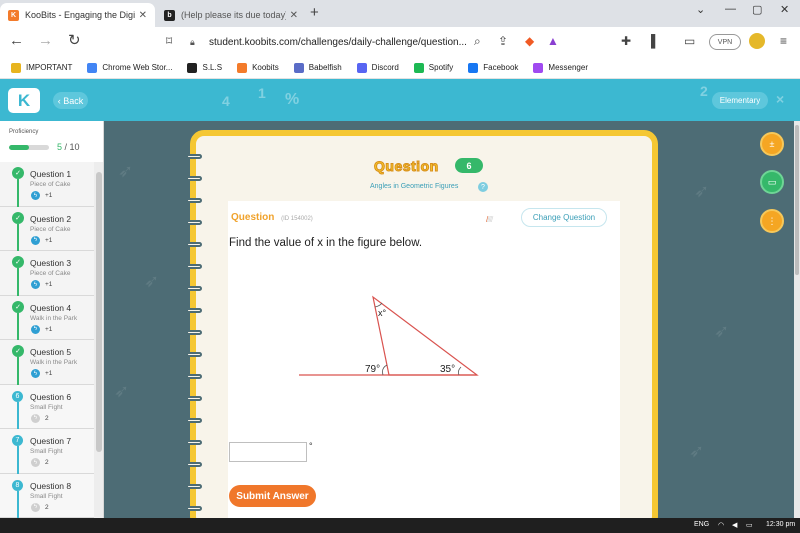 The width and height of the screenshot is (800, 533). What do you see at coordinates (780, 524) in the screenshot?
I see `clock: 12:30 pm` at bounding box center [780, 524].